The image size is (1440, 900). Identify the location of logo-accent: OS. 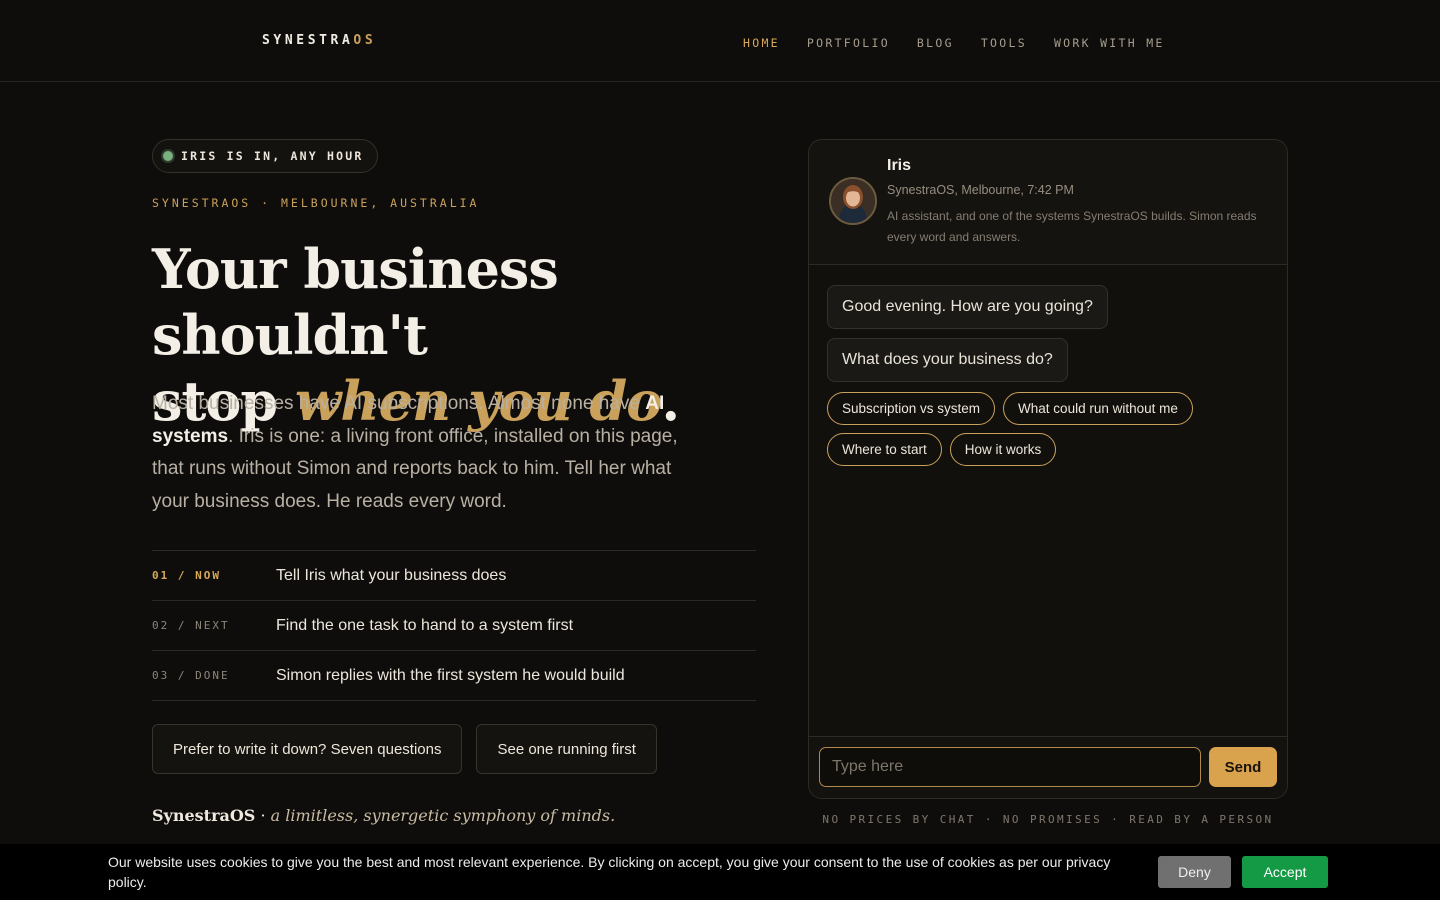
(365, 40).